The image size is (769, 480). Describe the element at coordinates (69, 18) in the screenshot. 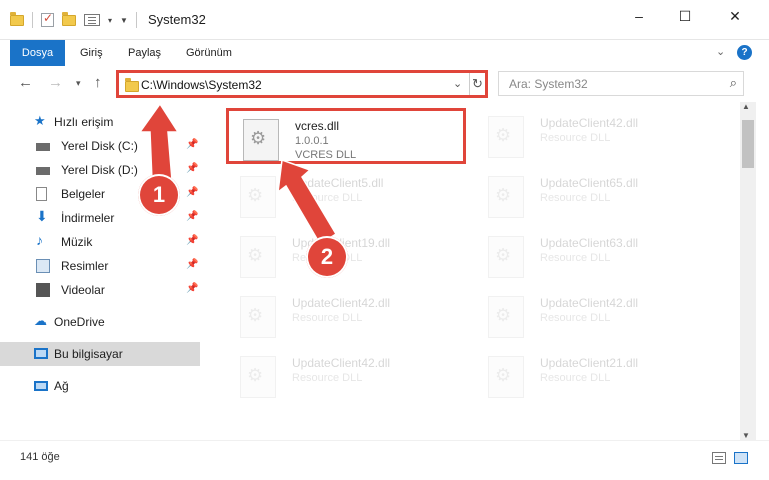

I see `new-folder-icon` at that location.